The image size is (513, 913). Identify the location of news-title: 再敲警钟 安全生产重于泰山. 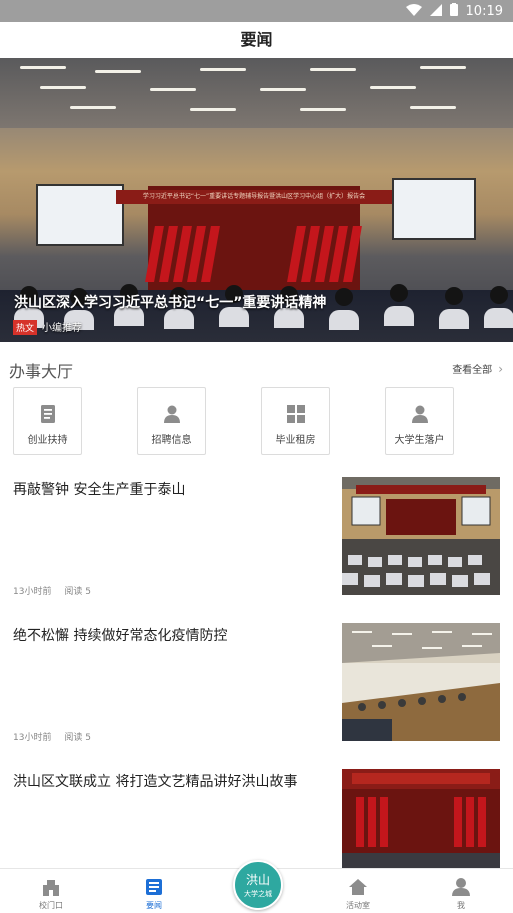
(99, 490).